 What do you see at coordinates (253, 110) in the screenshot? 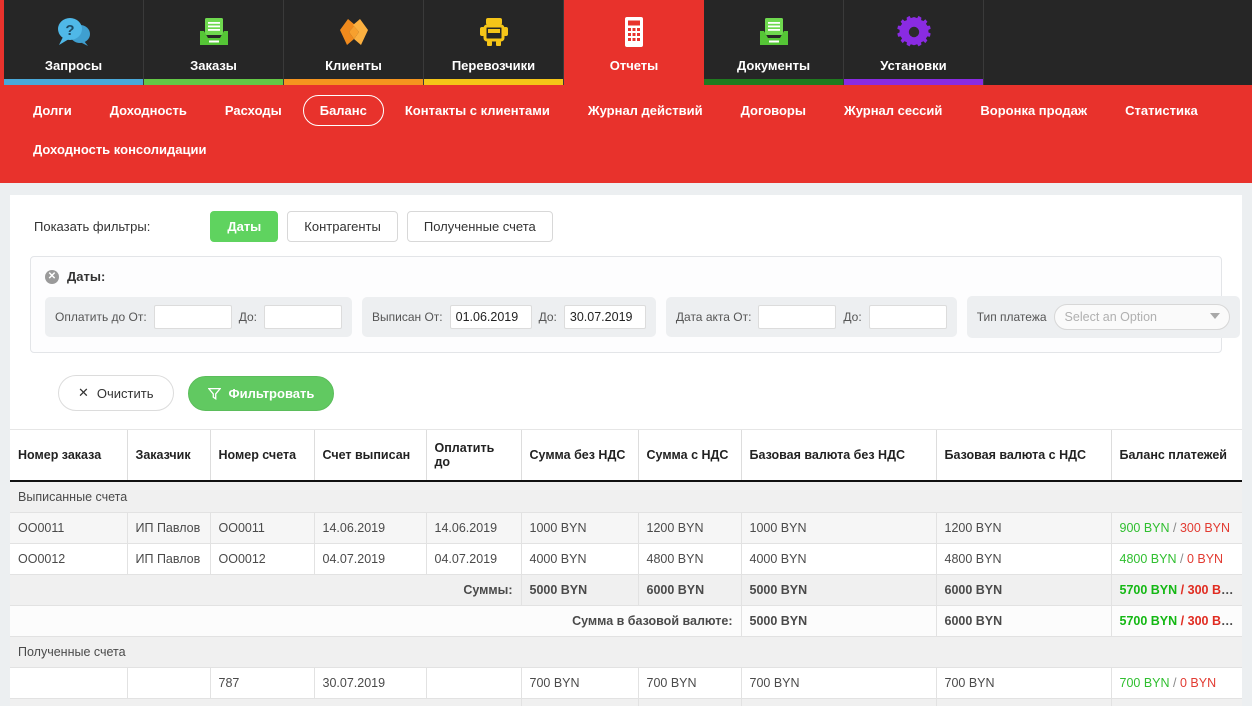
I see `subnav-item-rashody: Расходы` at bounding box center [253, 110].